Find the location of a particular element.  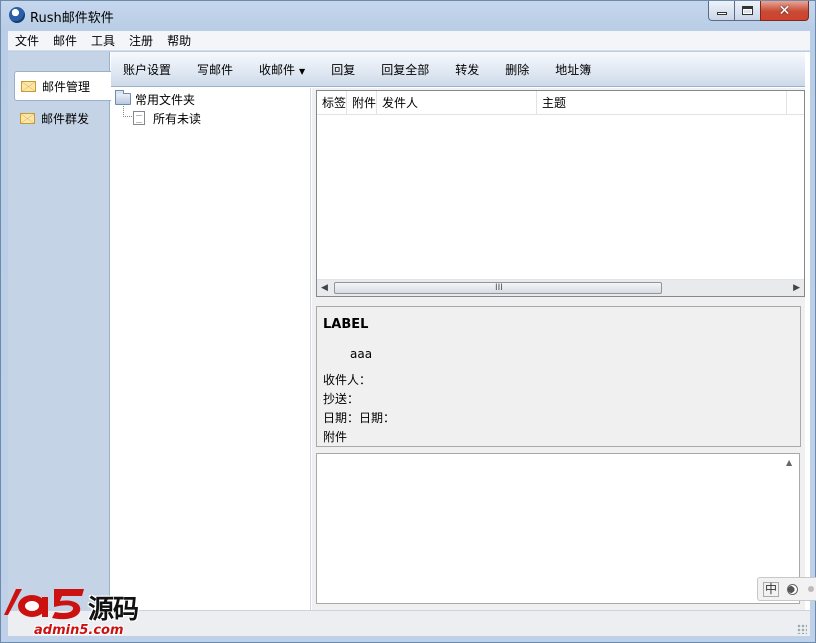

column-header-tag: 标签 is located at coordinates (332, 103).